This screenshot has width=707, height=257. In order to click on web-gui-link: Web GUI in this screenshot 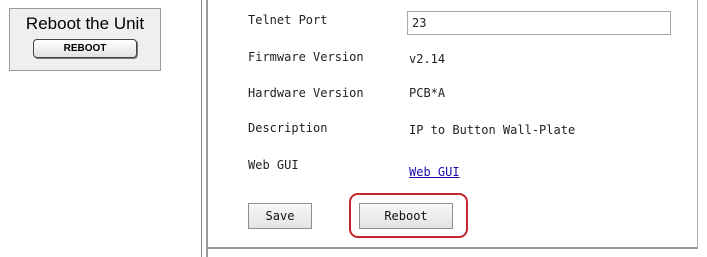, I will do `click(434, 172)`.